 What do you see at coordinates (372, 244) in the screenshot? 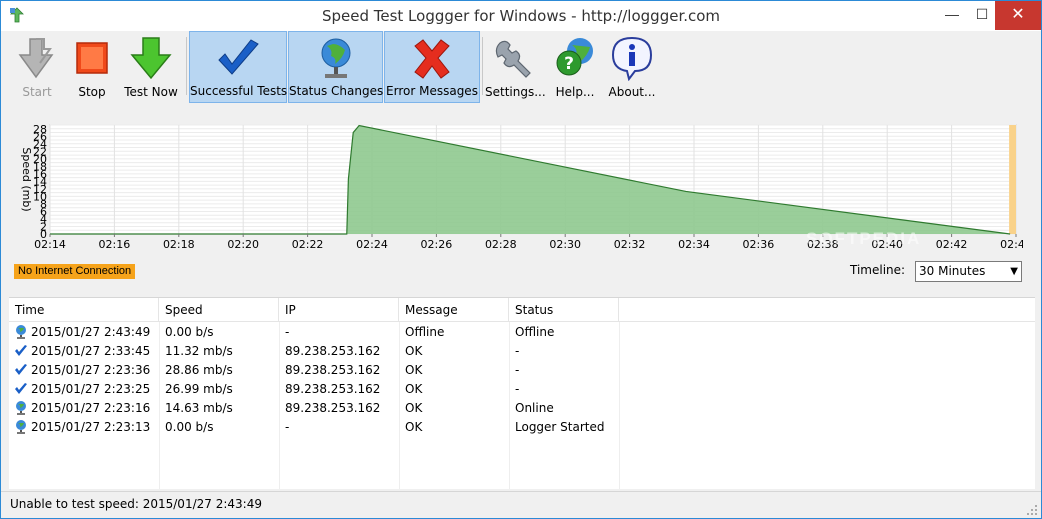
I see `x-tick-label: 02:24` at bounding box center [372, 244].